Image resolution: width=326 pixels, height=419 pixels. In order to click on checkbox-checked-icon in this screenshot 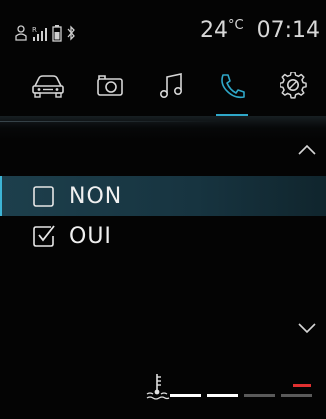, I will do `click(44, 236)`.